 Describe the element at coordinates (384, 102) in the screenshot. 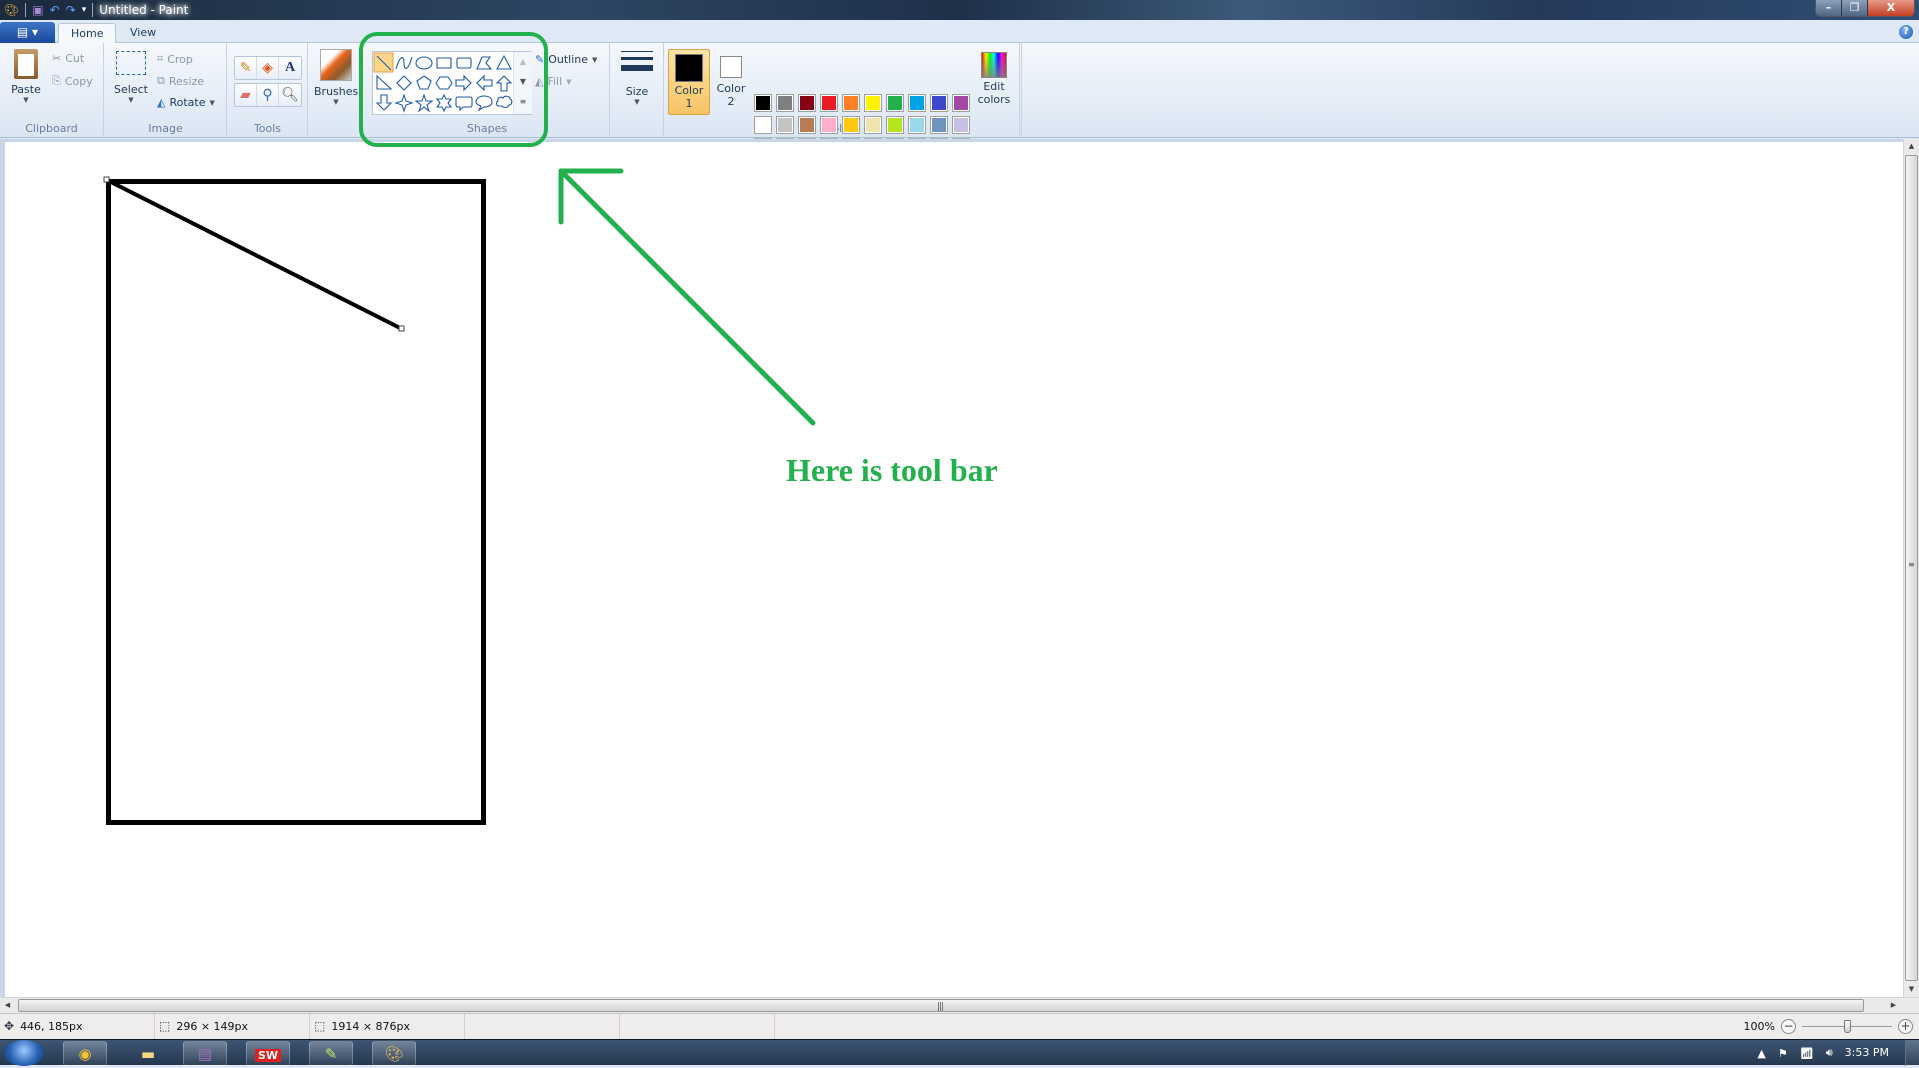

I see `shape-down-arrow-icon` at that location.